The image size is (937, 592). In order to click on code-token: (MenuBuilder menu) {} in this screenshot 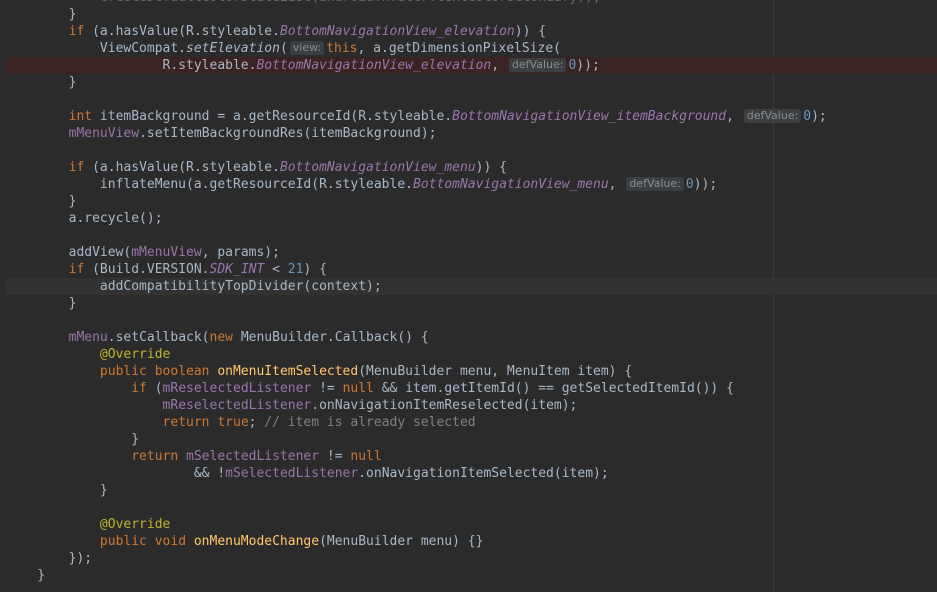, I will do `click(401, 541)`.